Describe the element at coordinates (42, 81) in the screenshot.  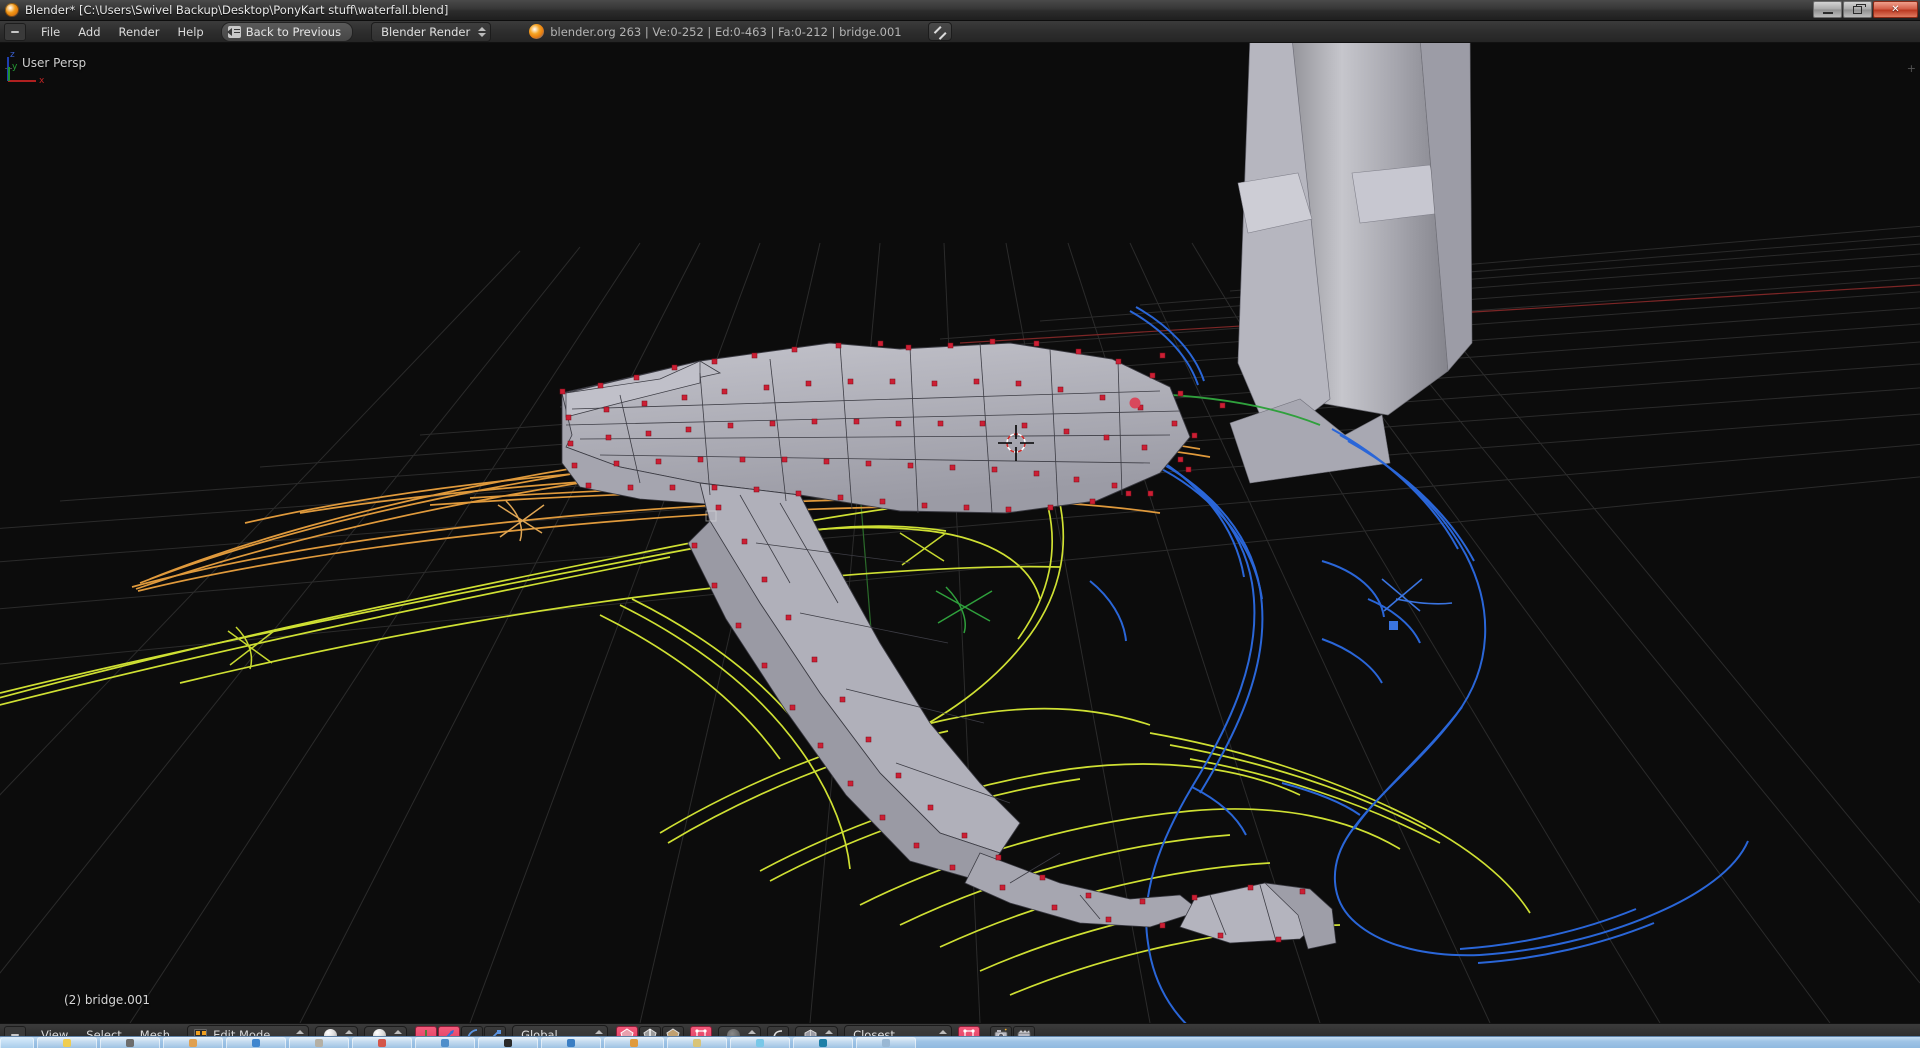
I see `svg-text: x` at that location.